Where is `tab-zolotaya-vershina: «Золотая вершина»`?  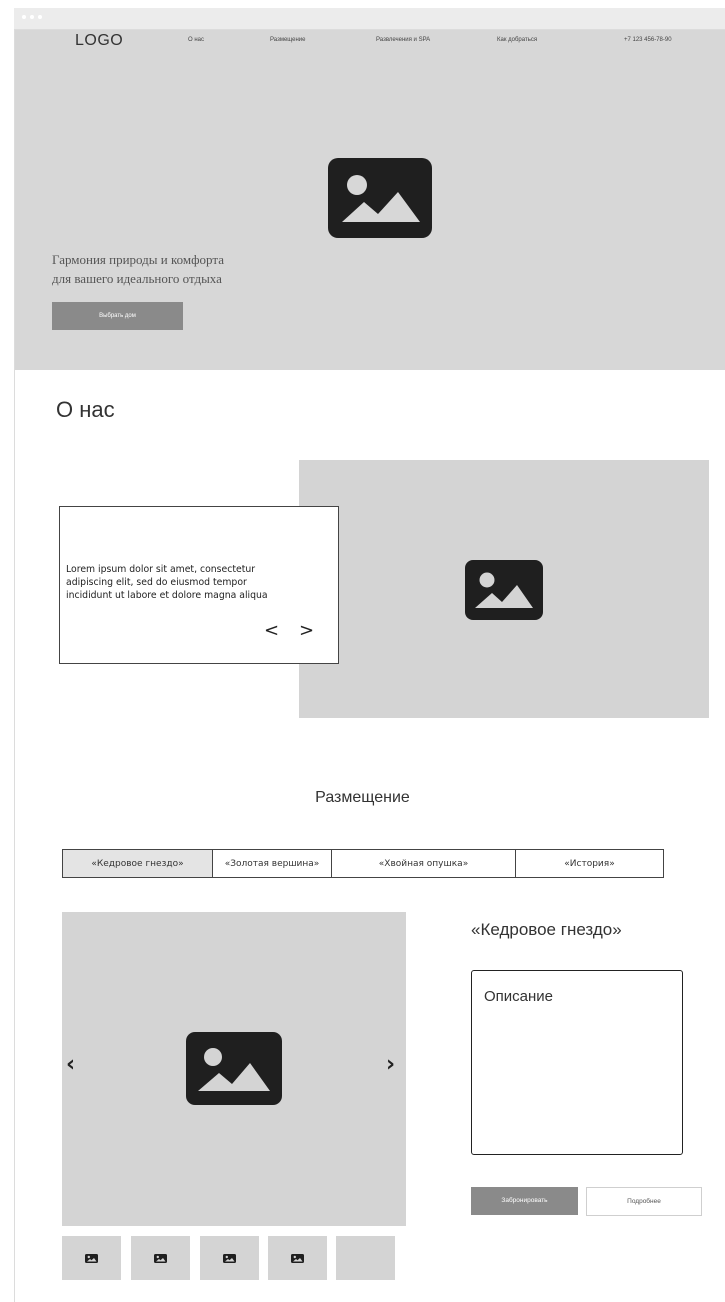 tab-zolotaya-vershina: «Золотая вершина» is located at coordinates (272, 863).